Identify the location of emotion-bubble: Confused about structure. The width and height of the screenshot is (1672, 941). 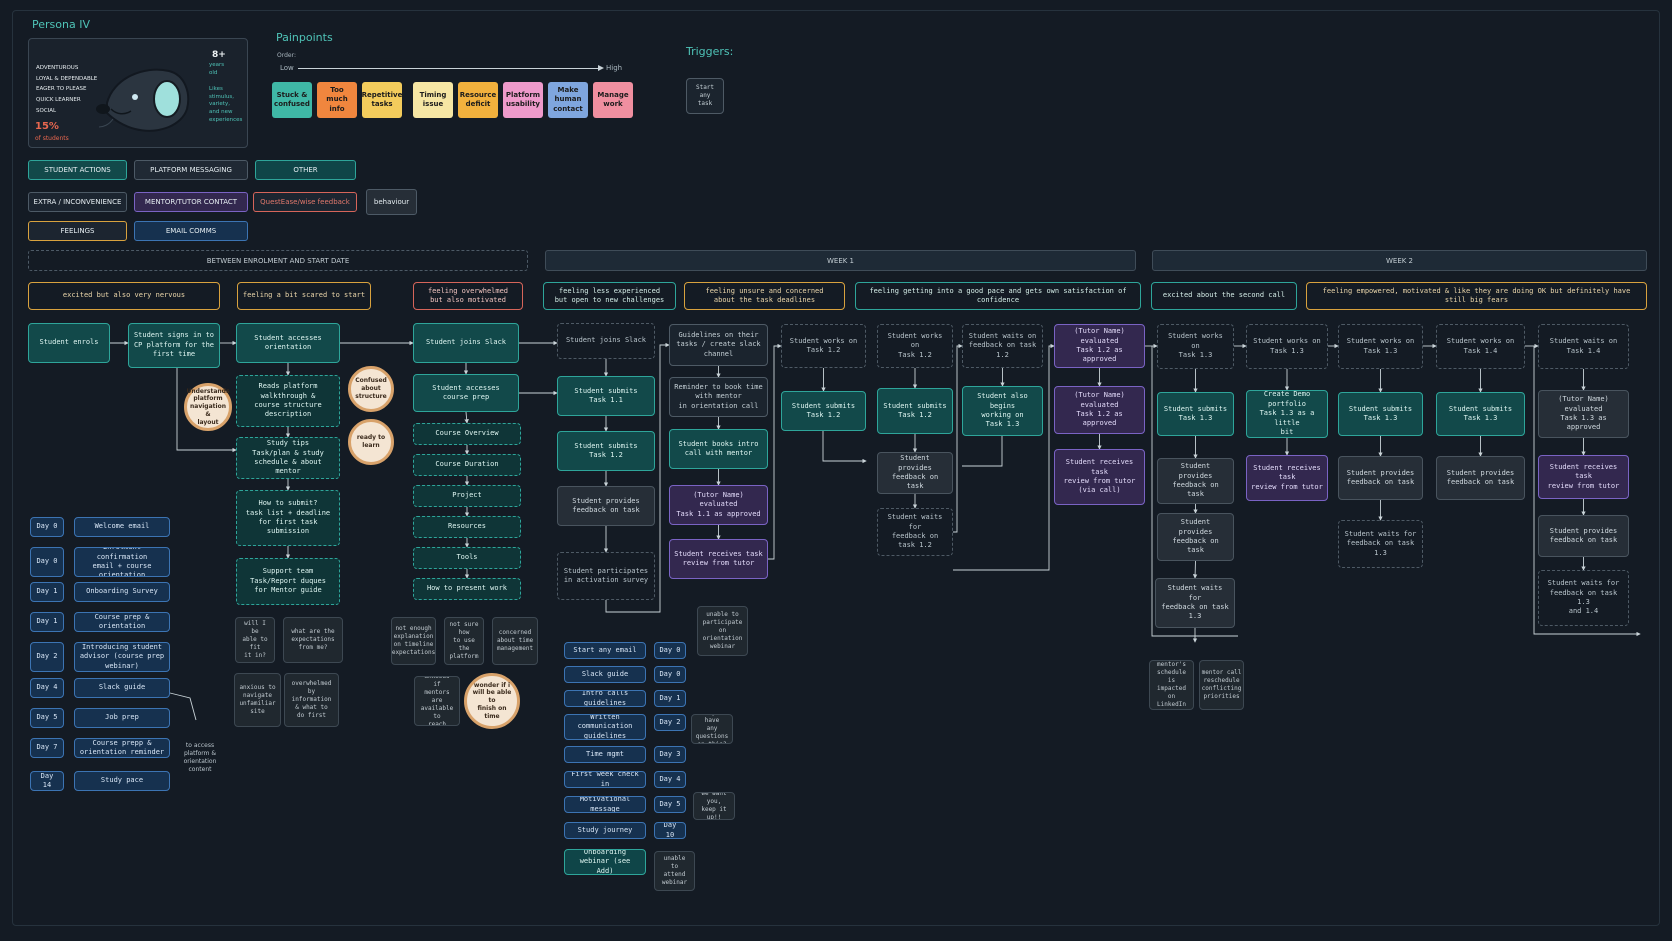
(371, 389).